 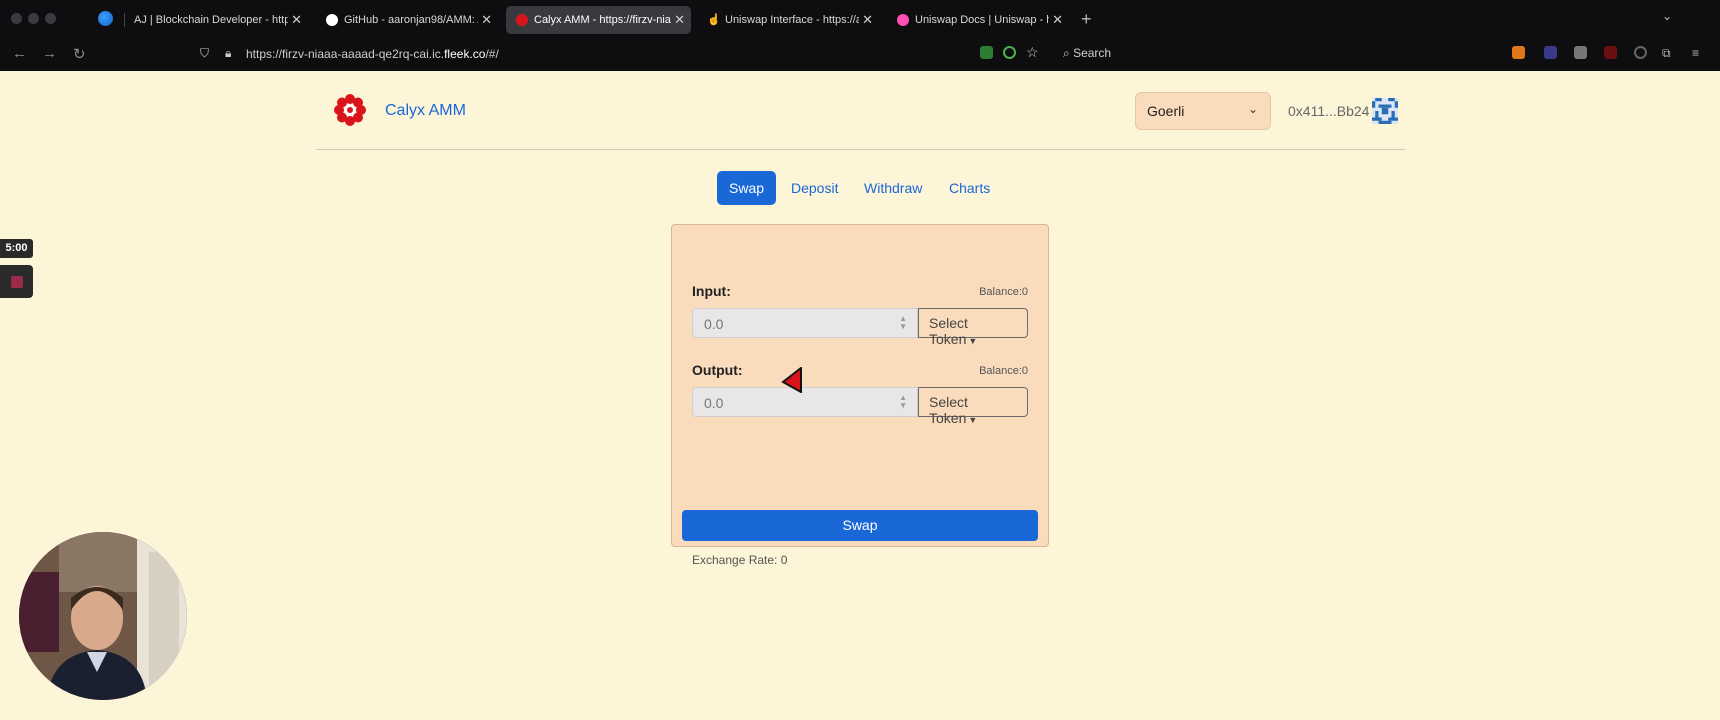 I want to click on input-balance: Balance:0, so click(x=1003, y=292).